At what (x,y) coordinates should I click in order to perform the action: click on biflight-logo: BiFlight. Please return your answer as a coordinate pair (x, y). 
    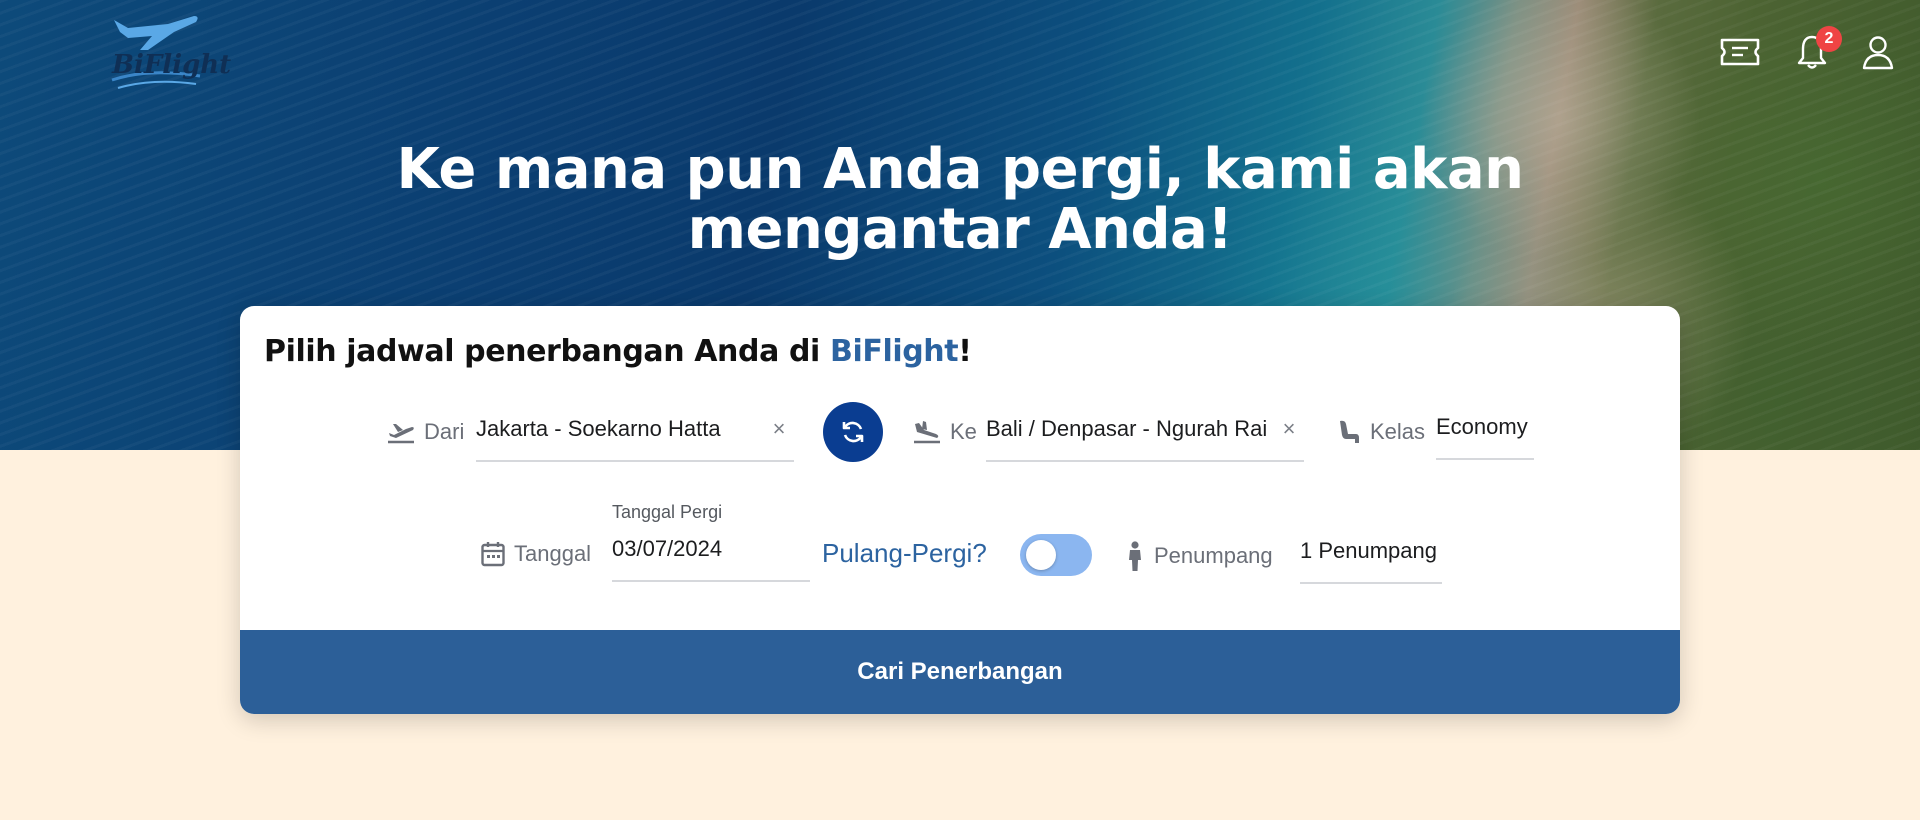
    Looking at the image, I should click on (169, 53).